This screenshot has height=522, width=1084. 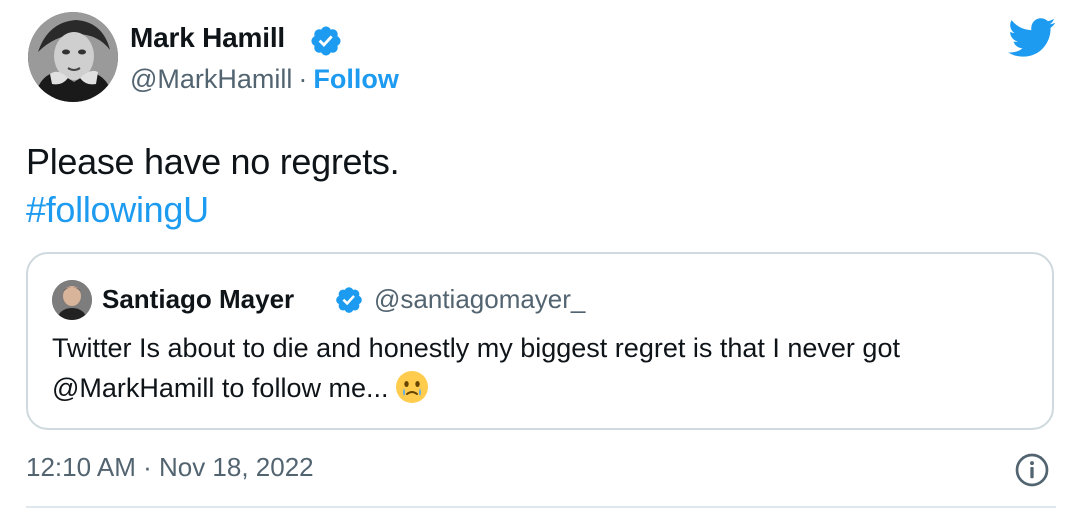 I want to click on quoted-author-name: Santiago Mayer, so click(x=198, y=299).